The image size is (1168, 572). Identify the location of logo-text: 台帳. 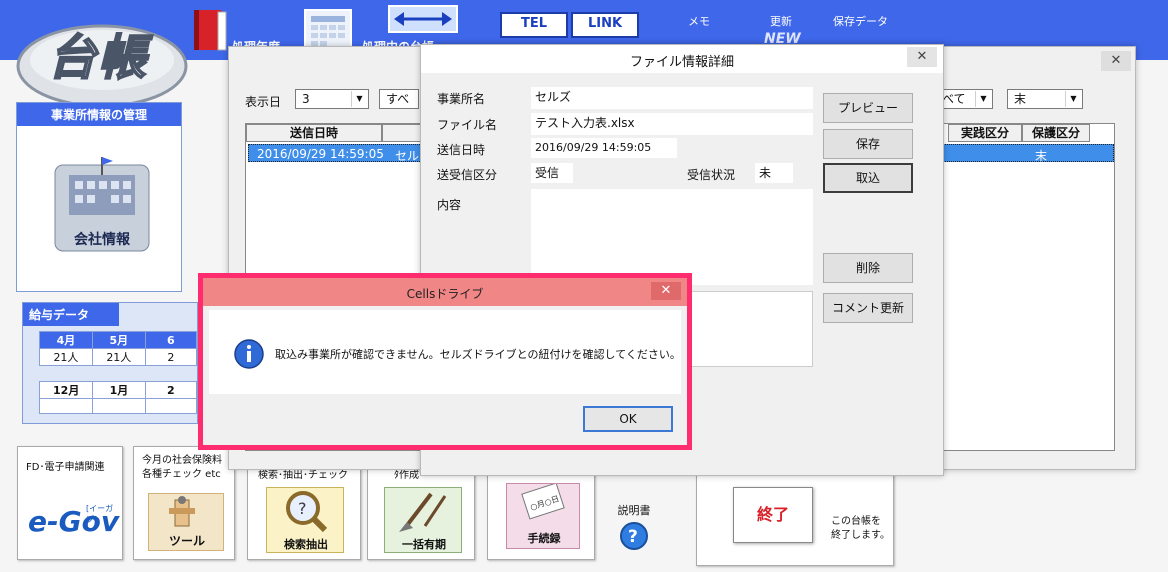
(98, 58).